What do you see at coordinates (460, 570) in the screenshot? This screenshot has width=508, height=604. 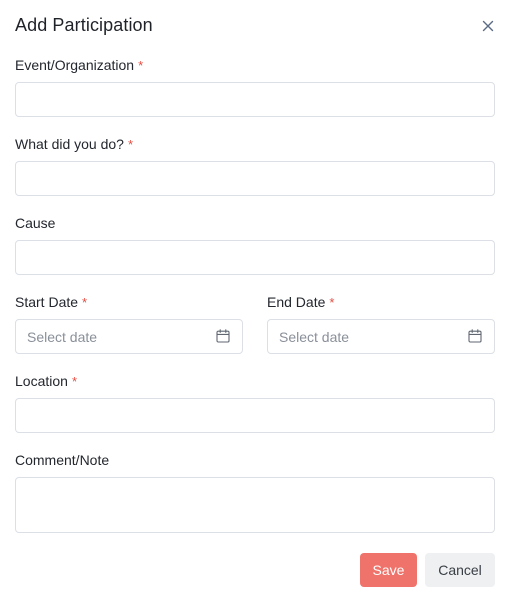 I see `cancel-button: Cancel` at bounding box center [460, 570].